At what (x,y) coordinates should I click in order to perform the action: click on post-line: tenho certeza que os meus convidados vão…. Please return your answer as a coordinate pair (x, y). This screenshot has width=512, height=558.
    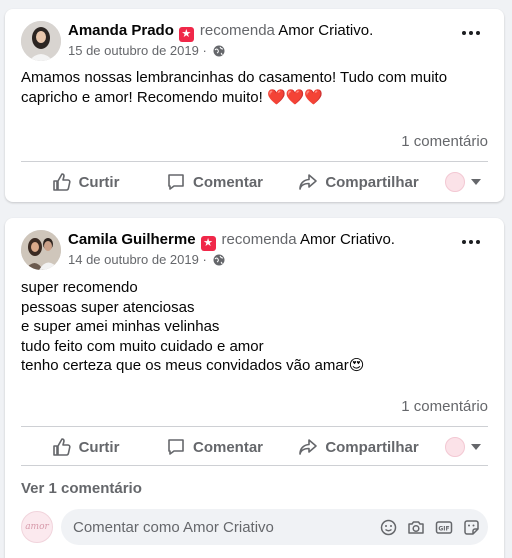
    Looking at the image, I should click on (193, 365).